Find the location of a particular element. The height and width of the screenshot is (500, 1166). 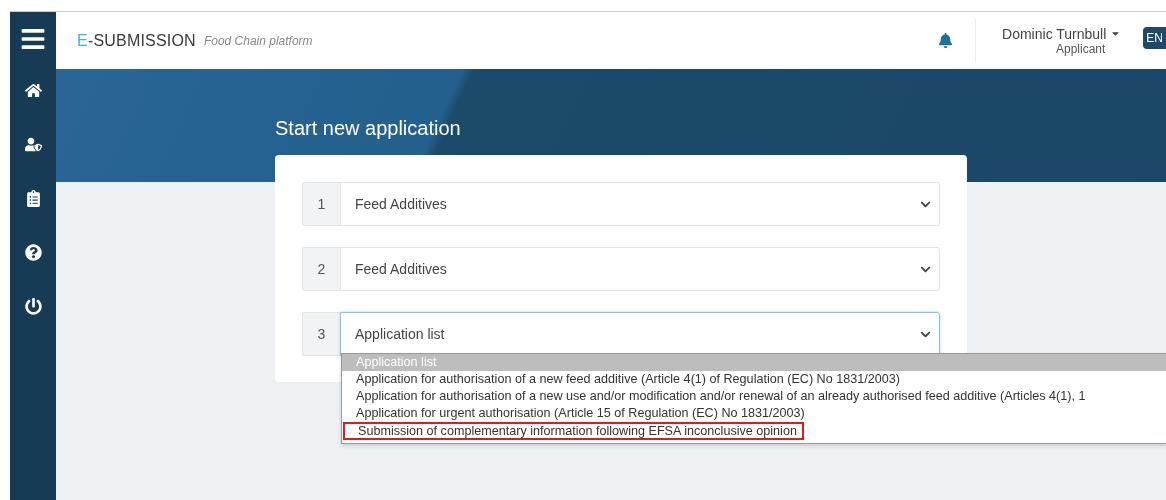

step-number: 1 is located at coordinates (321, 204).